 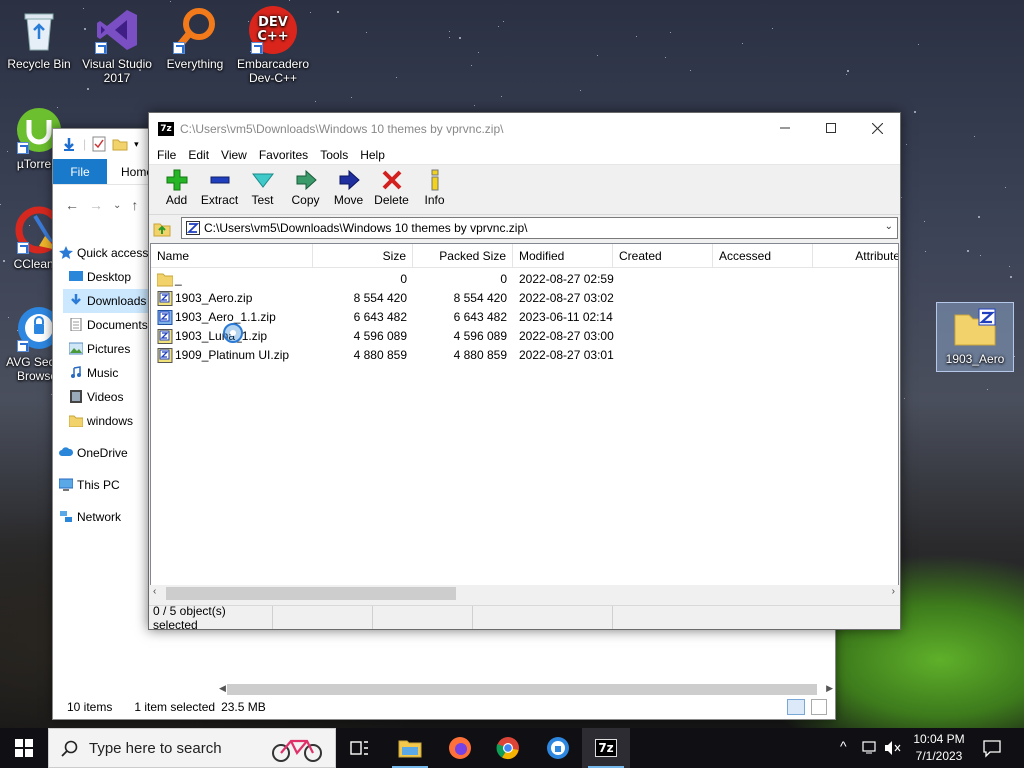 I want to click on start-button, so click(x=24, y=748).